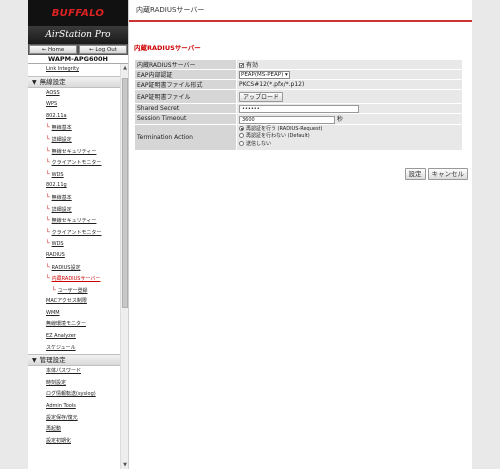 The image size is (500, 469). I want to click on sidebar-item-802-11a: 802.11a, so click(74, 117).